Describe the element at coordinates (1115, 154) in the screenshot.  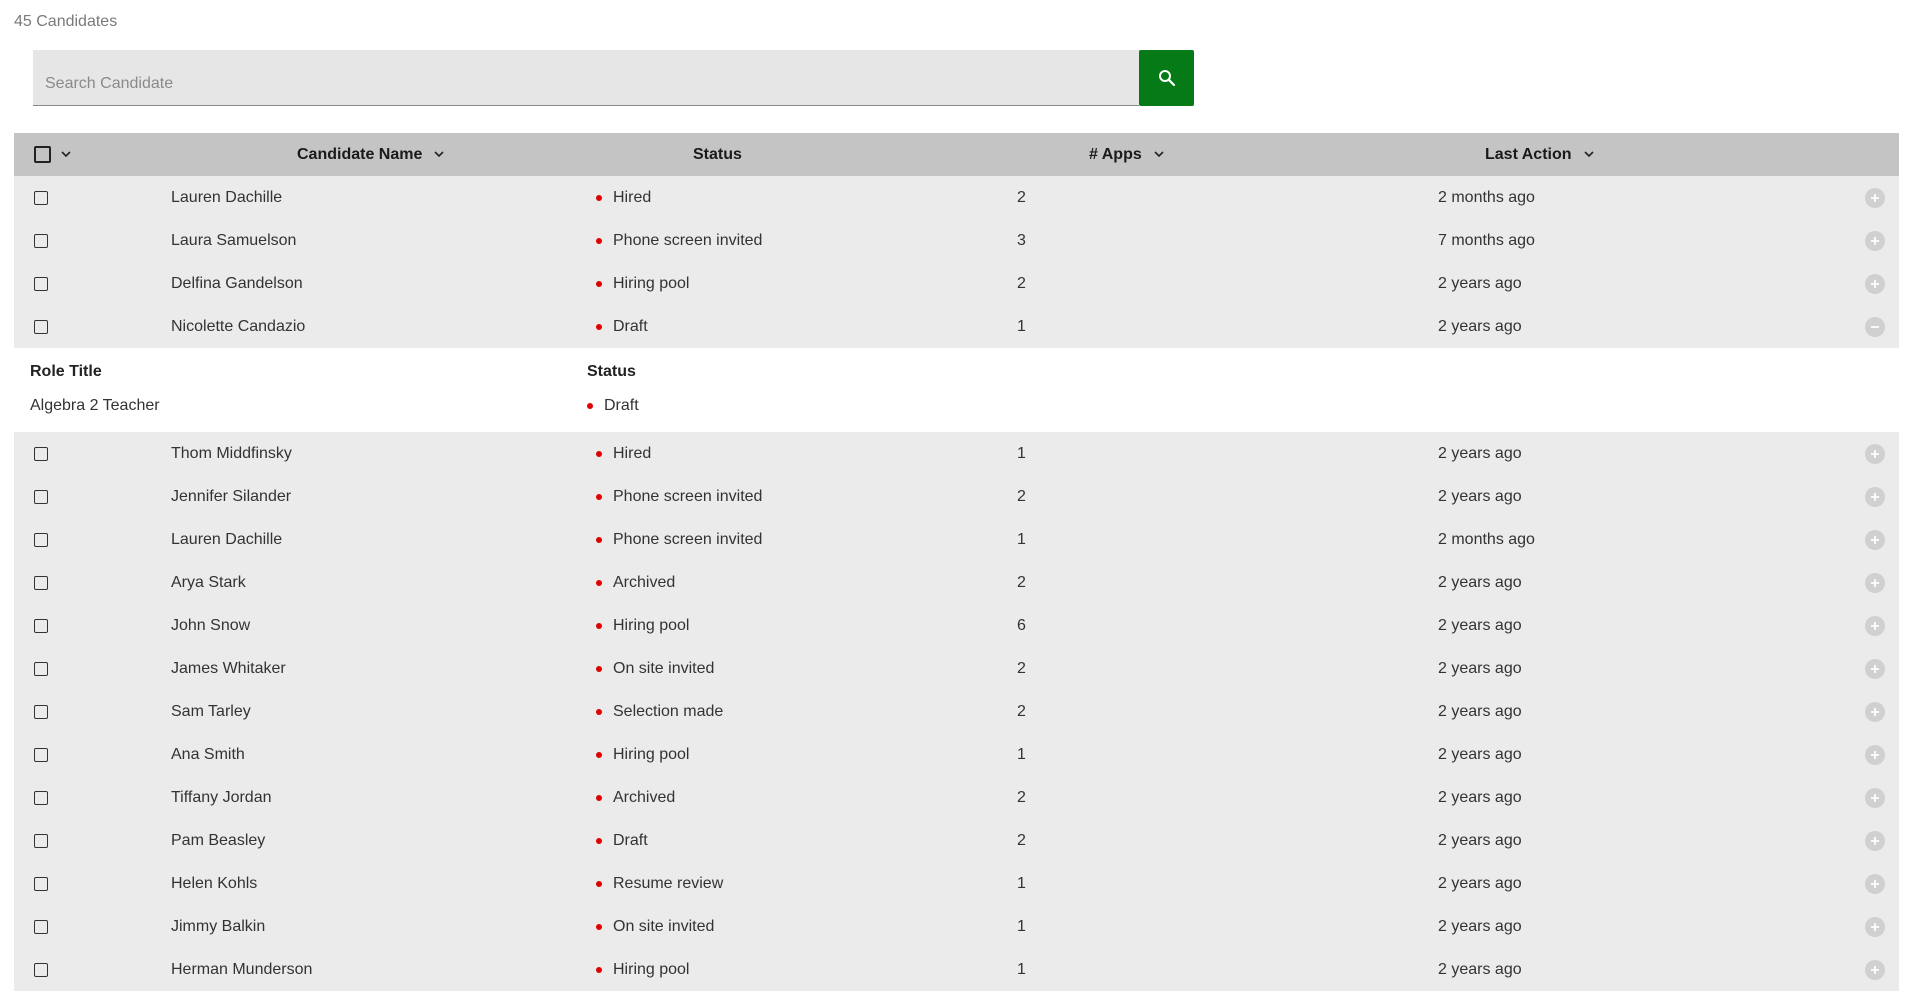
I see `column-header-apps-label: # Apps` at that location.